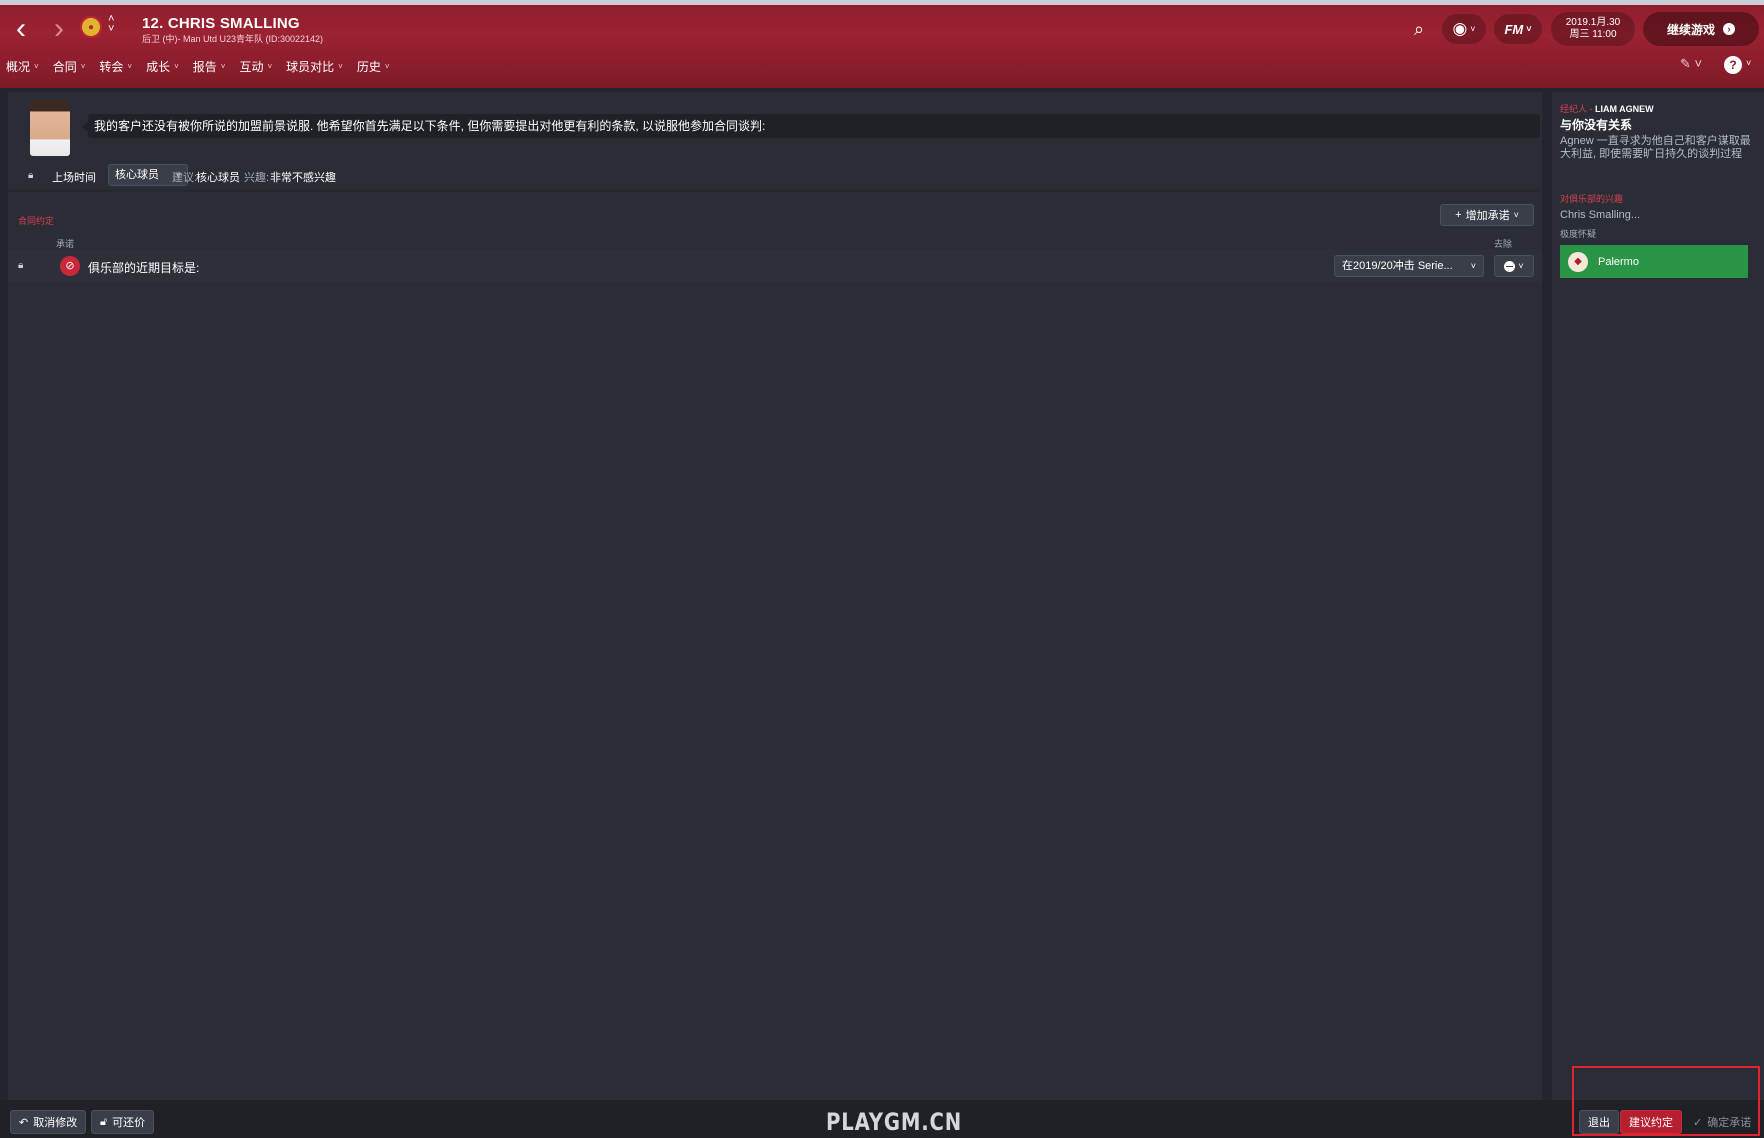 Image resolution: width=1764 pixels, height=1138 pixels. Describe the element at coordinates (137, 175) in the screenshot. I see `playing-time-value: 核心球员` at that location.